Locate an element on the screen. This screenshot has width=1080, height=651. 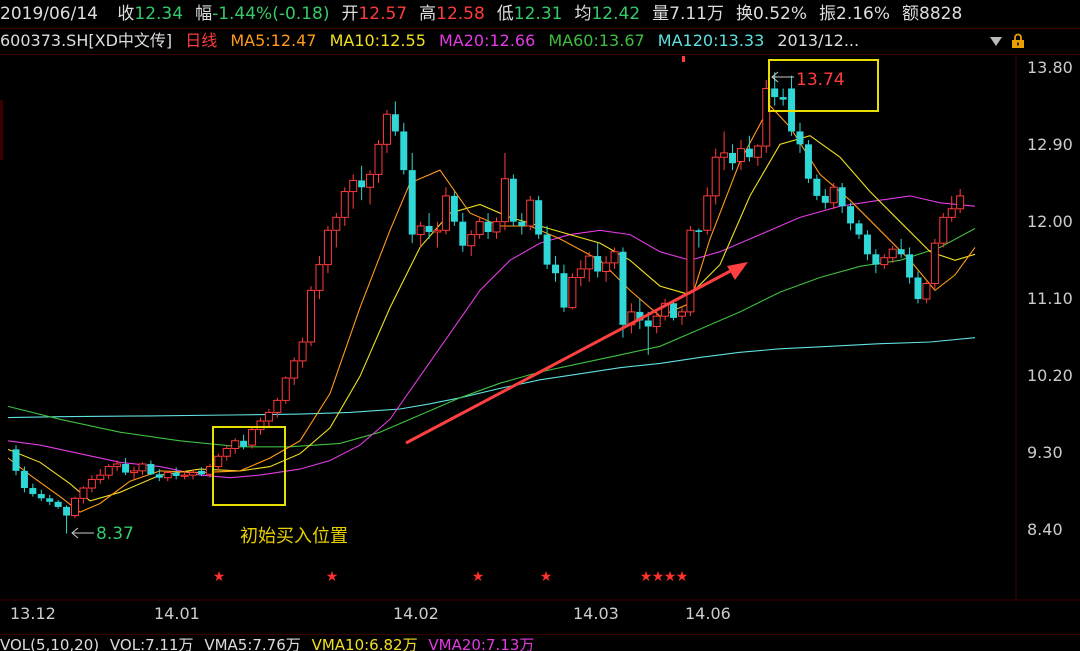
period-label: 日线 is located at coordinates (201, 40).